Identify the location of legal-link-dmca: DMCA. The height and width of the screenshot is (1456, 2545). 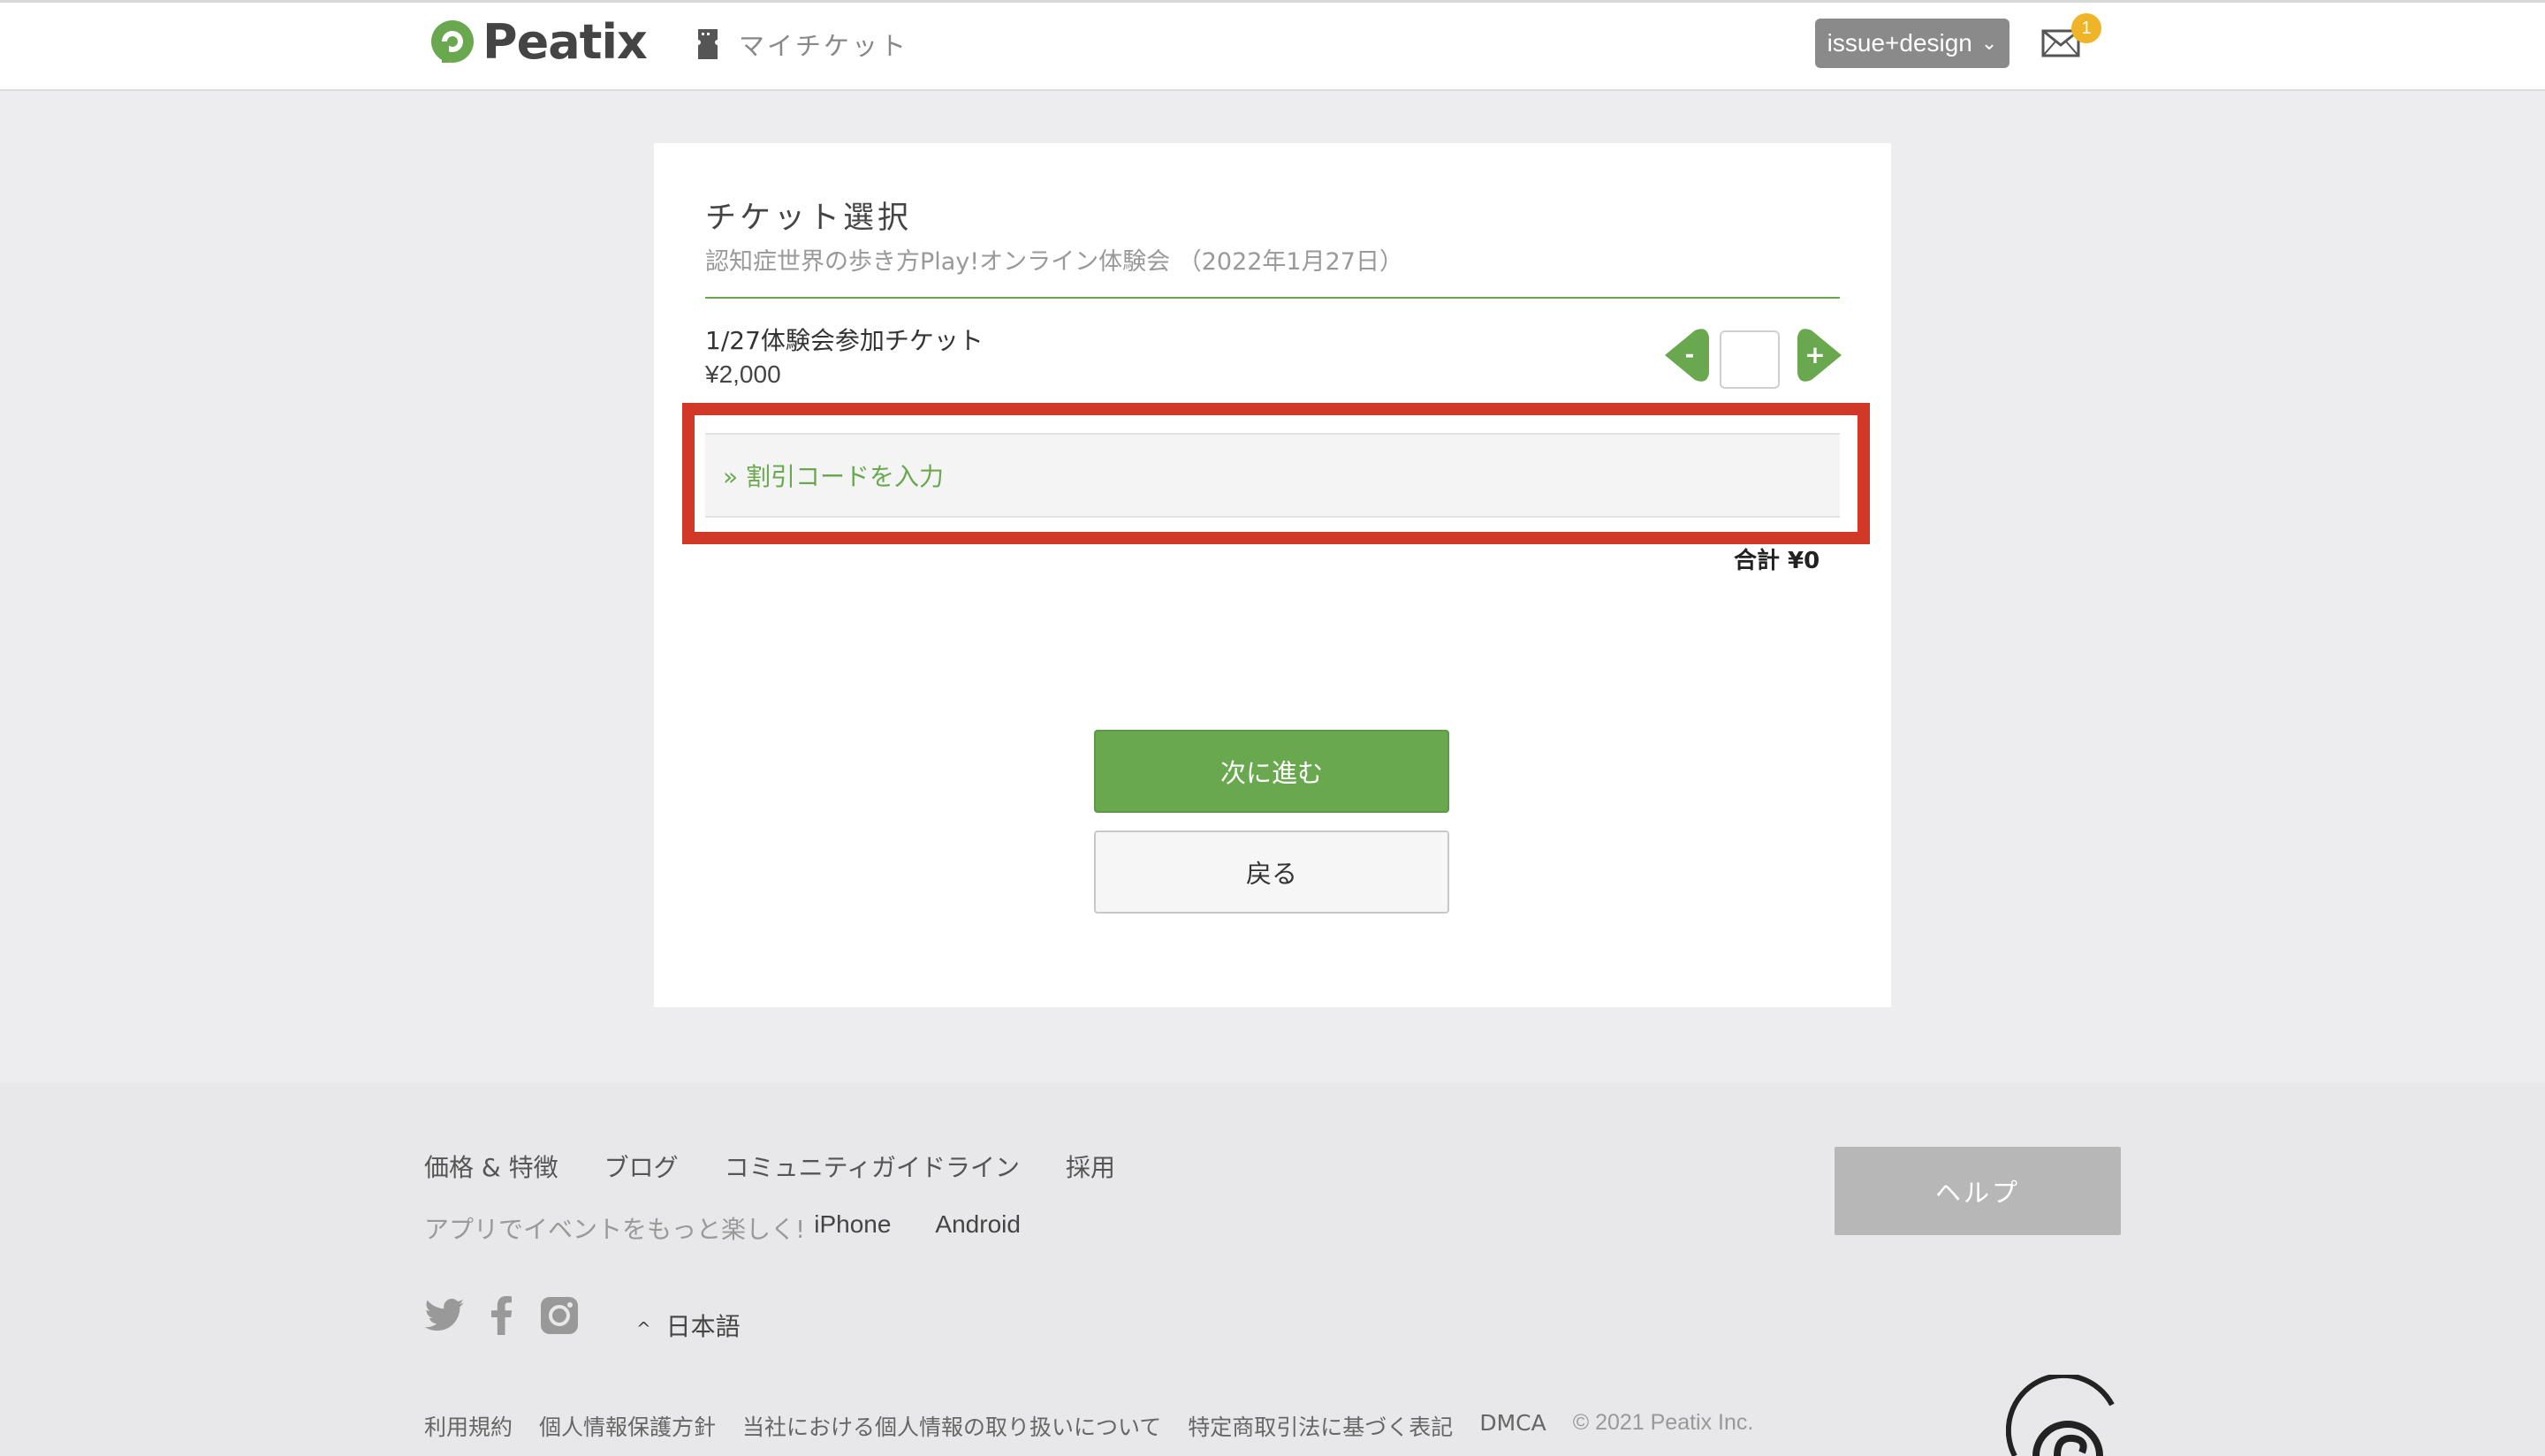
(1512, 1426).